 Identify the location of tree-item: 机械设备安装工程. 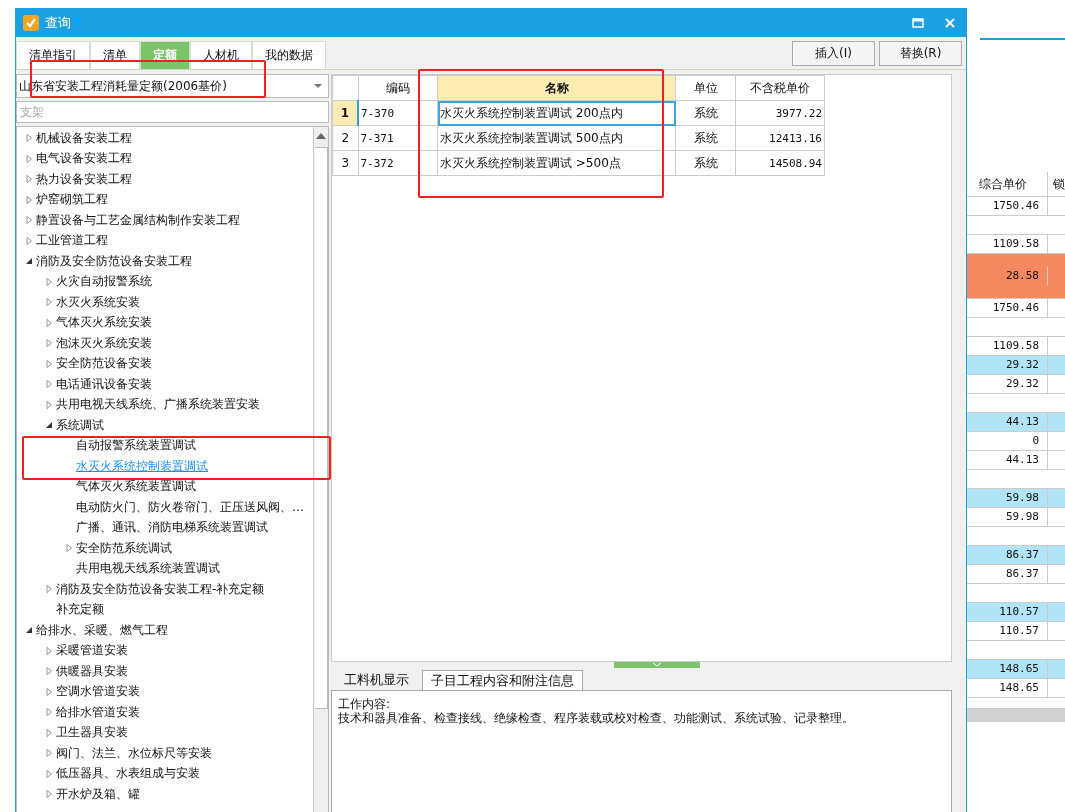
(84, 138).